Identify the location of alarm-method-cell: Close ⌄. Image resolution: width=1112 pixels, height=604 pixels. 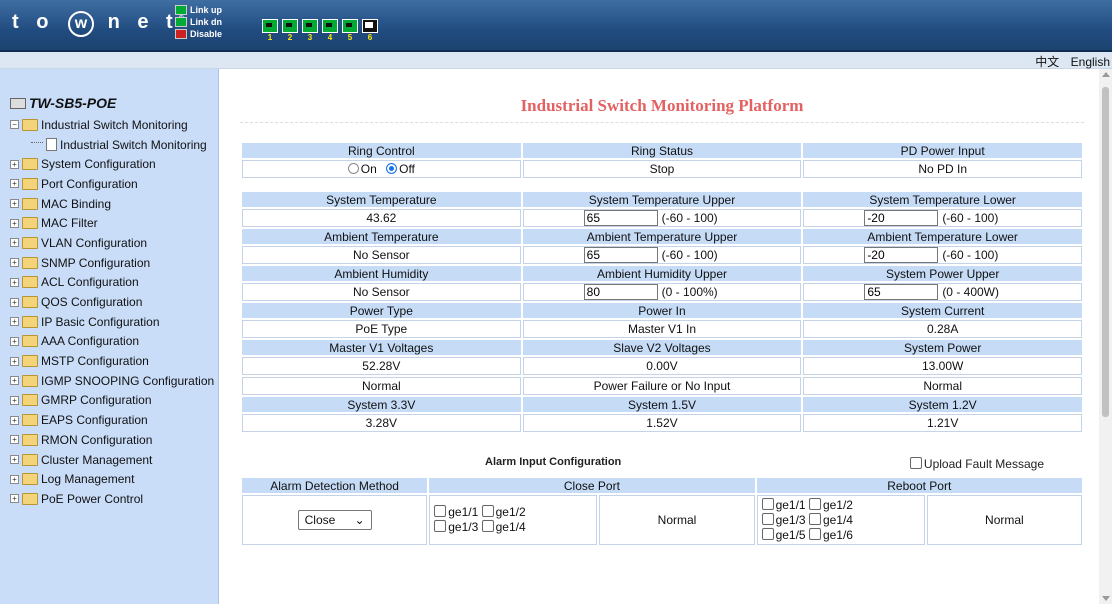
(335, 520).